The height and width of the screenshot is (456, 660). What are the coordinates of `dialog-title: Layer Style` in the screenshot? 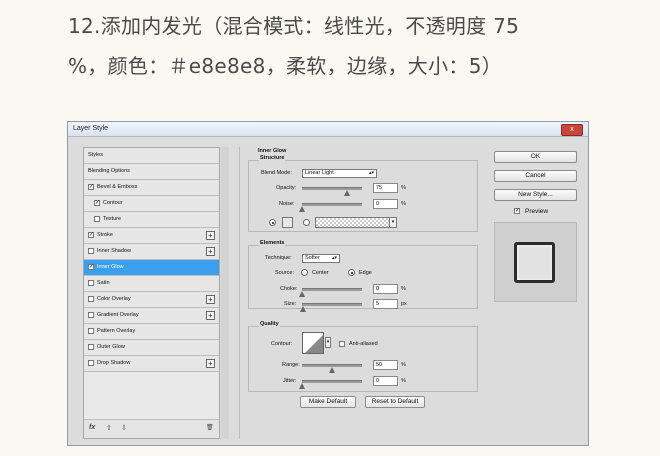 It's located at (91, 128).